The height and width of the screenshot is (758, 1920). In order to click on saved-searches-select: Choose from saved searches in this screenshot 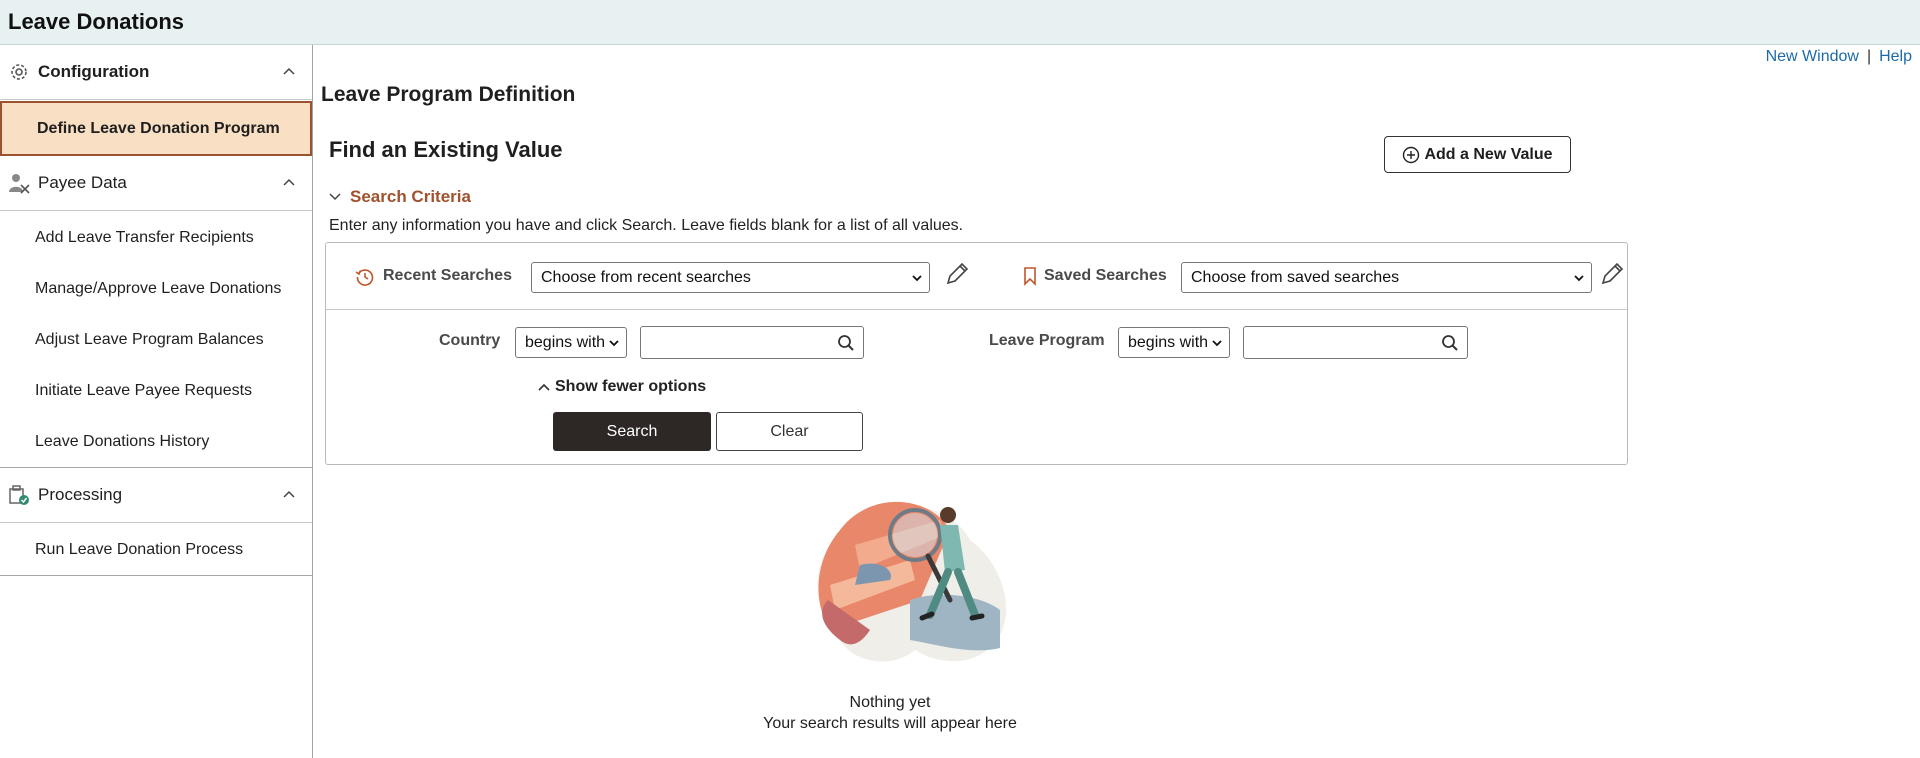, I will do `click(1386, 277)`.